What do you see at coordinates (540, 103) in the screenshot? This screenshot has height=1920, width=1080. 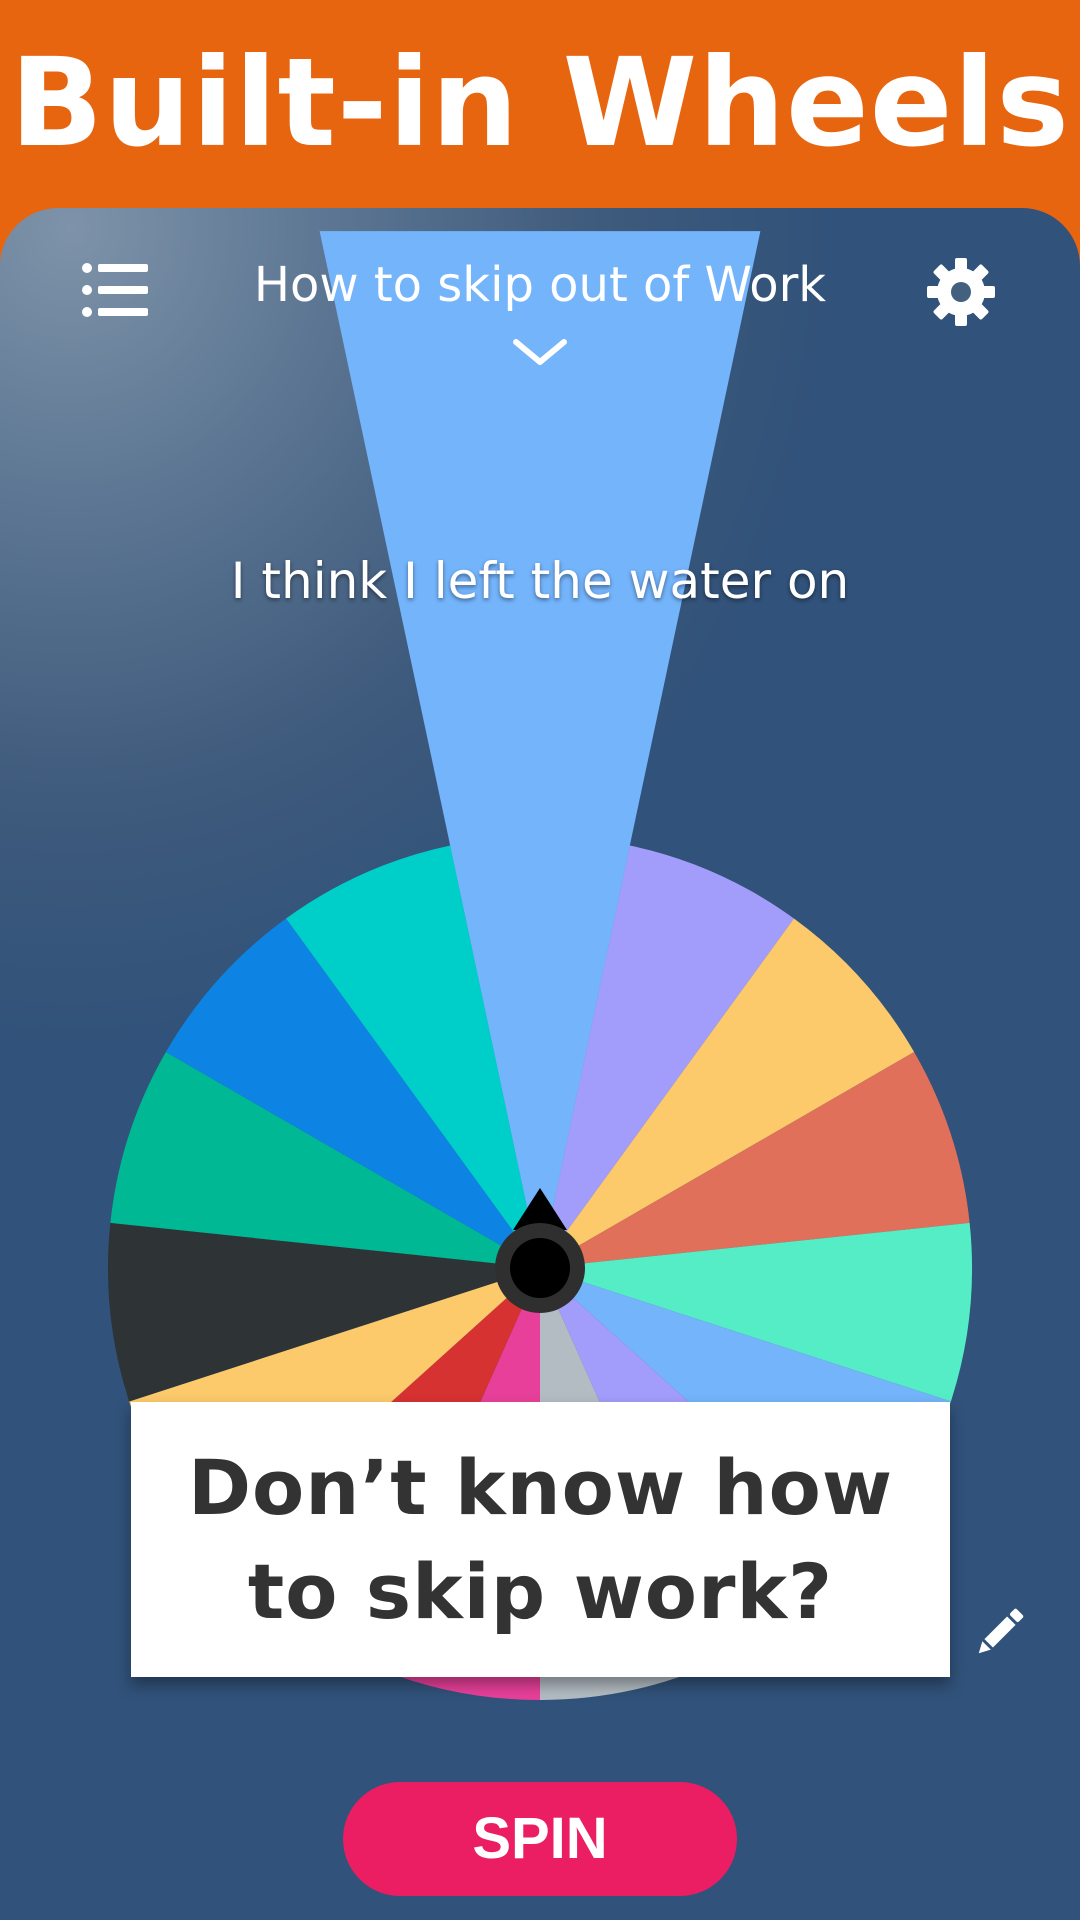 I see `banner-title: Built-in Wheels` at bounding box center [540, 103].